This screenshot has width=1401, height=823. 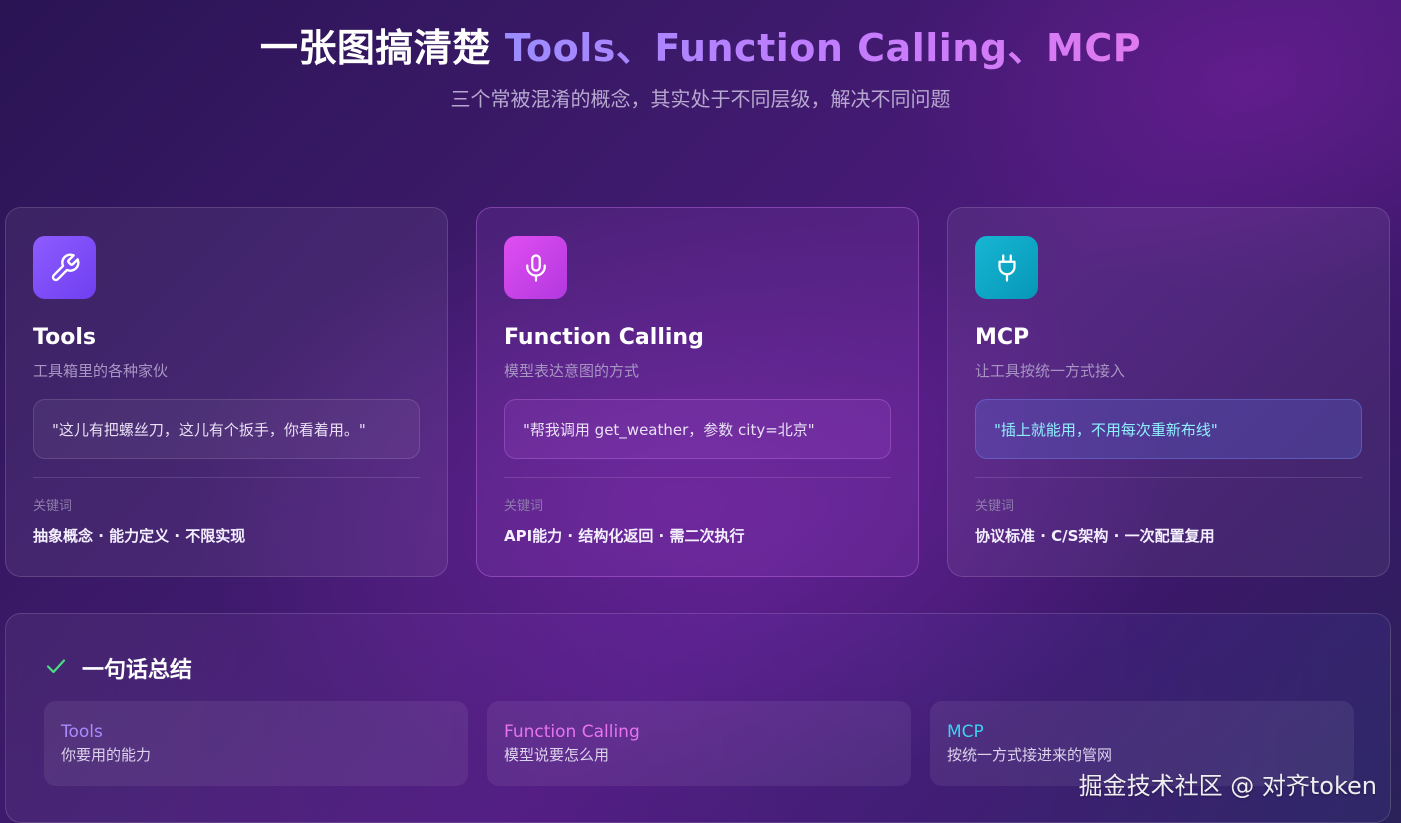 What do you see at coordinates (137, 670) in the screenshot?
I see `summary-title: 一句话总结` at bounding box center [137, 670].